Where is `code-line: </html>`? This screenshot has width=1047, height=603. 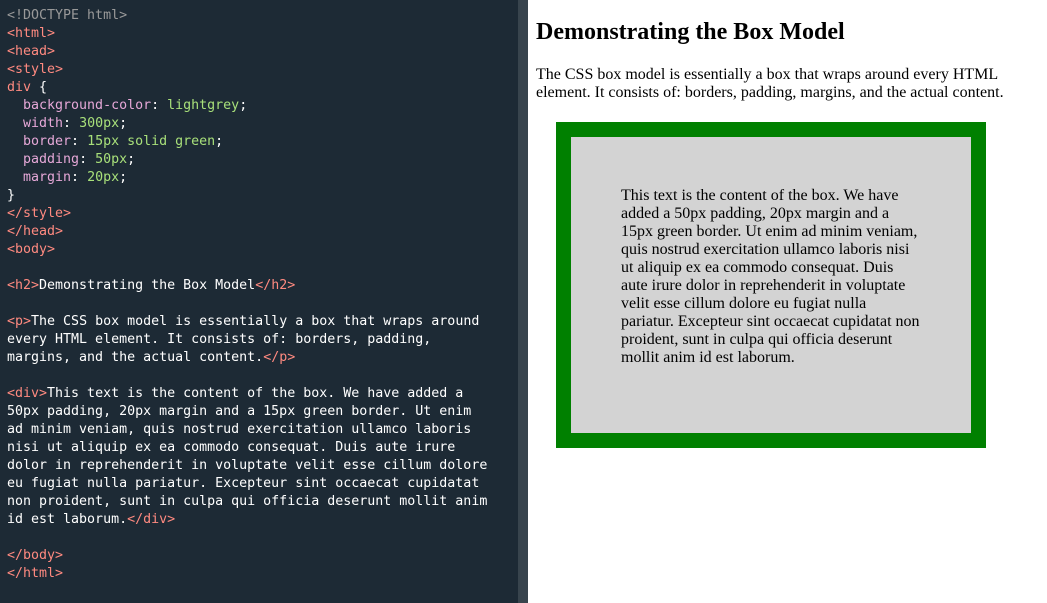
code-line: </html> is located at coordinates (247, 574).